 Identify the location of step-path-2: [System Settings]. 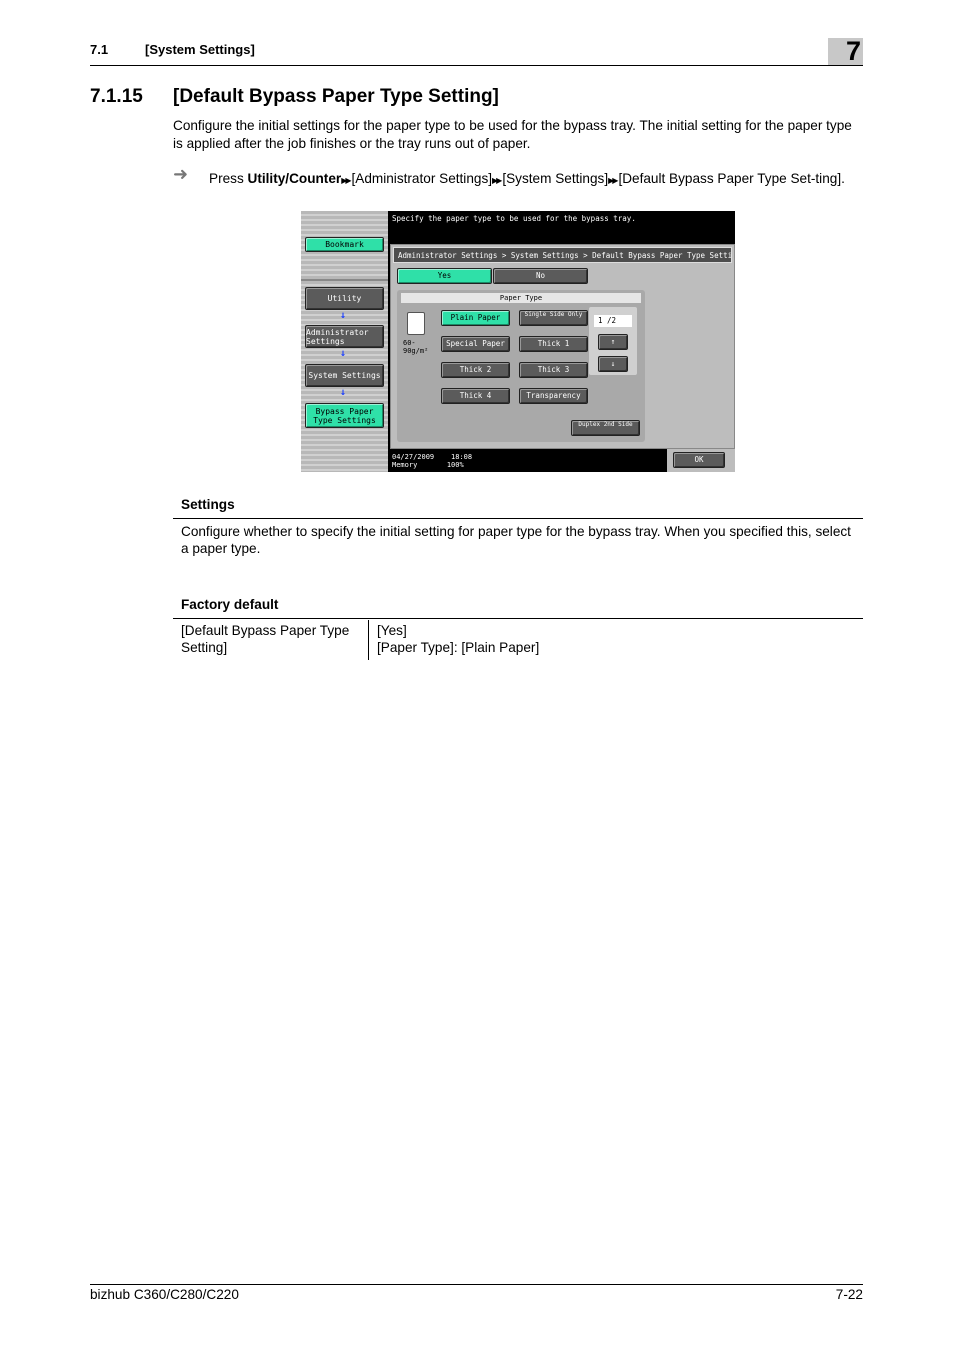
(555, 178).